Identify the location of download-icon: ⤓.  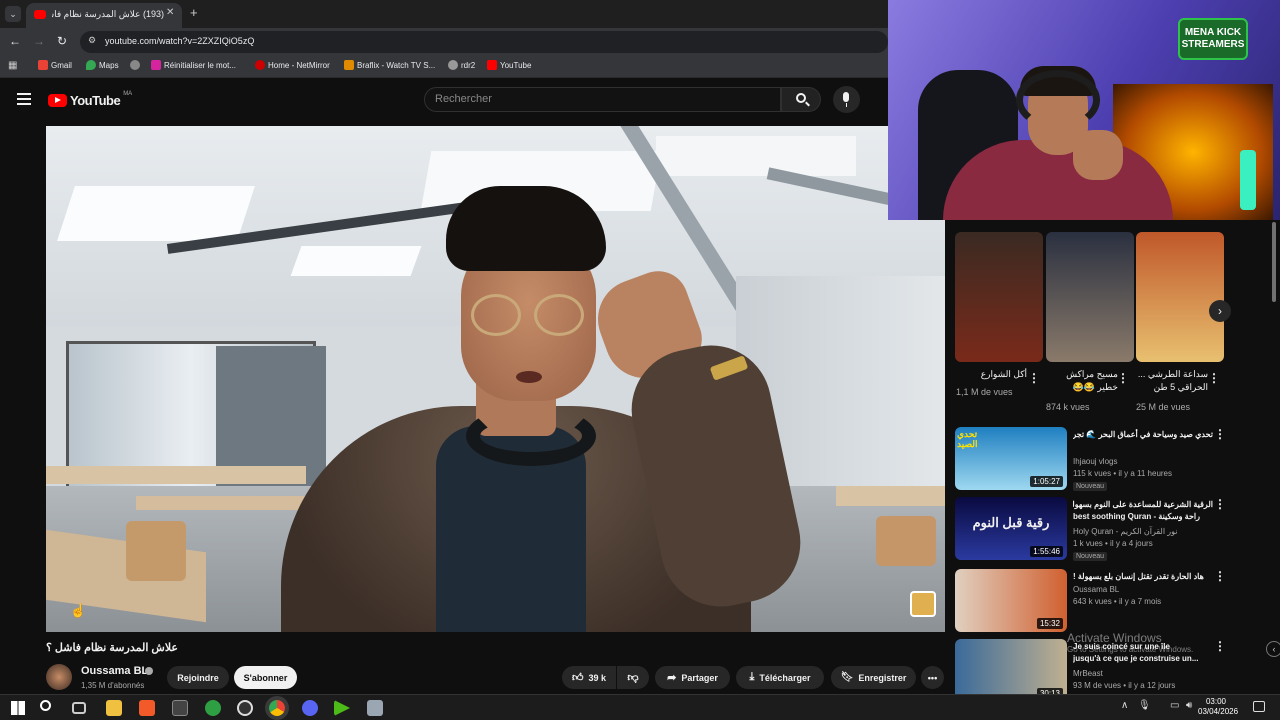
(752, 677).